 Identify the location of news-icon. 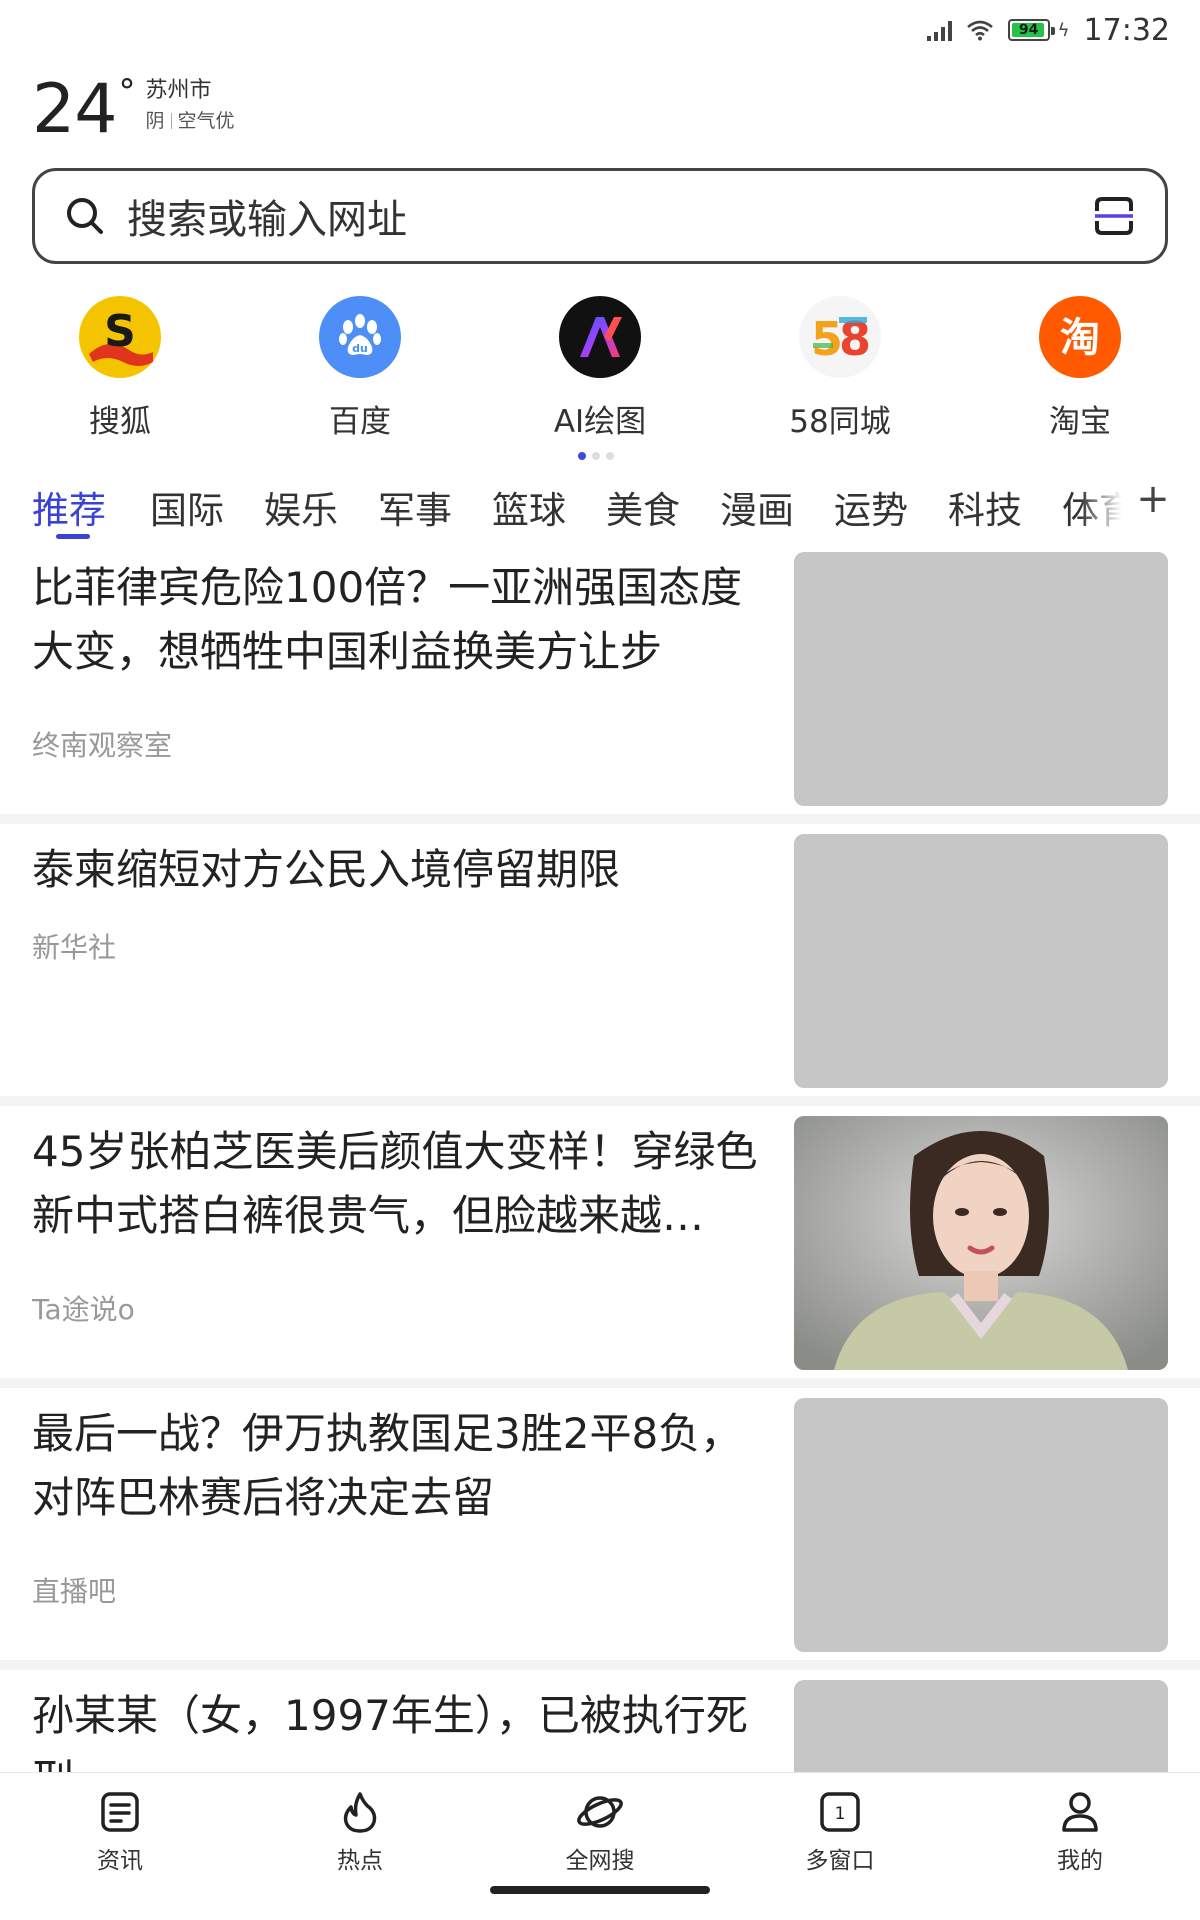
(120, 1812).